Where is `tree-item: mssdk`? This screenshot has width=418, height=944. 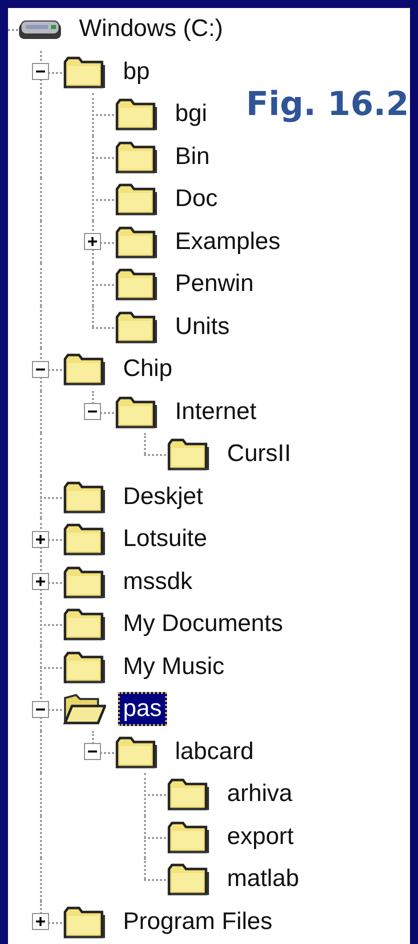 tree-item: mssdk is located at coordinates (158, 581).